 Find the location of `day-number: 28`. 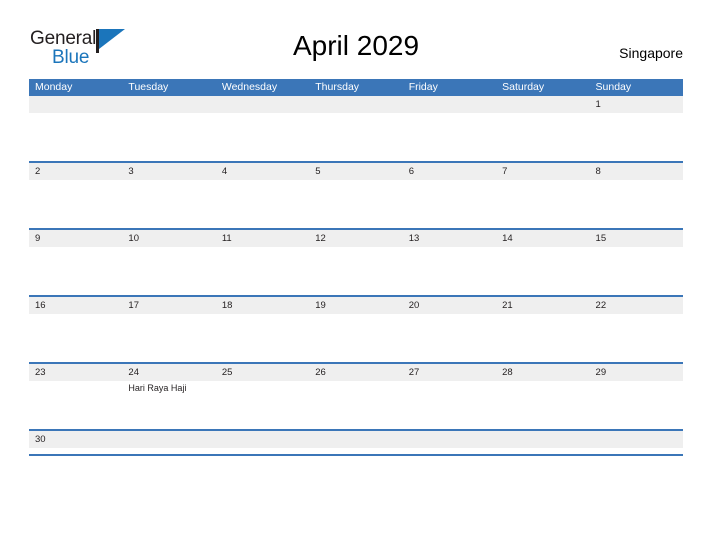

day-number: 28 is located at coordinates (507, 372).